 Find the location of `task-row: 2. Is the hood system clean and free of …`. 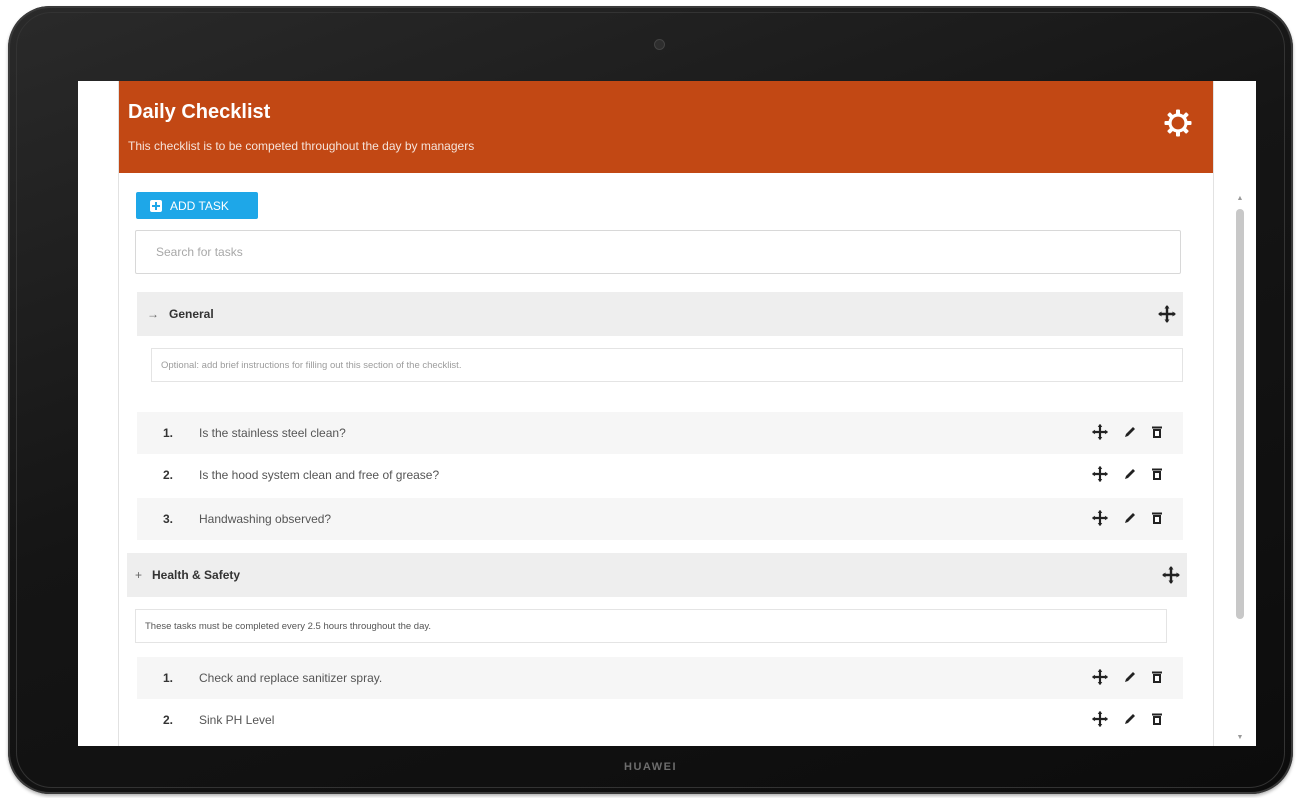

task-row: 2. Is the hood system clean and free of … is located at coordinates (660, 475).